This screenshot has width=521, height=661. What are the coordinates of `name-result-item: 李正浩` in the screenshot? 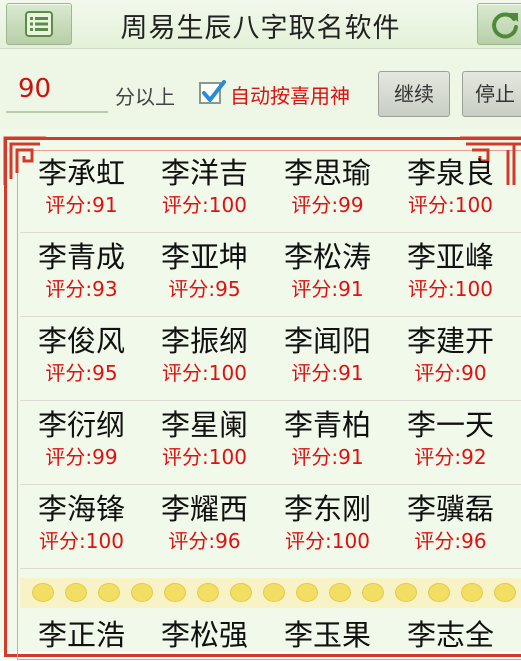 It's located at (81, 636).